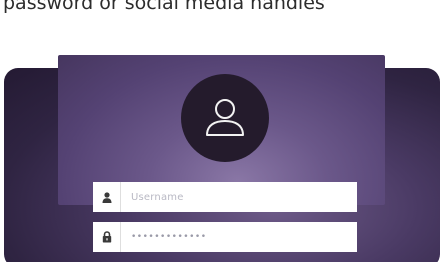  Describe the element at coordinates (107, 237) in the screenshot. I see `lock-icon` at that location.